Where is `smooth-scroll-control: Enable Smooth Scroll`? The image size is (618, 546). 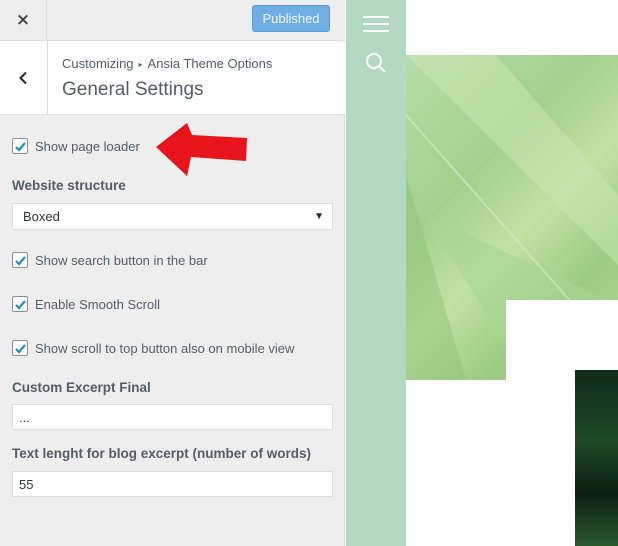 smooth-scroll-control: Enable Smooth Scroll is located at coordinates (172, 304).